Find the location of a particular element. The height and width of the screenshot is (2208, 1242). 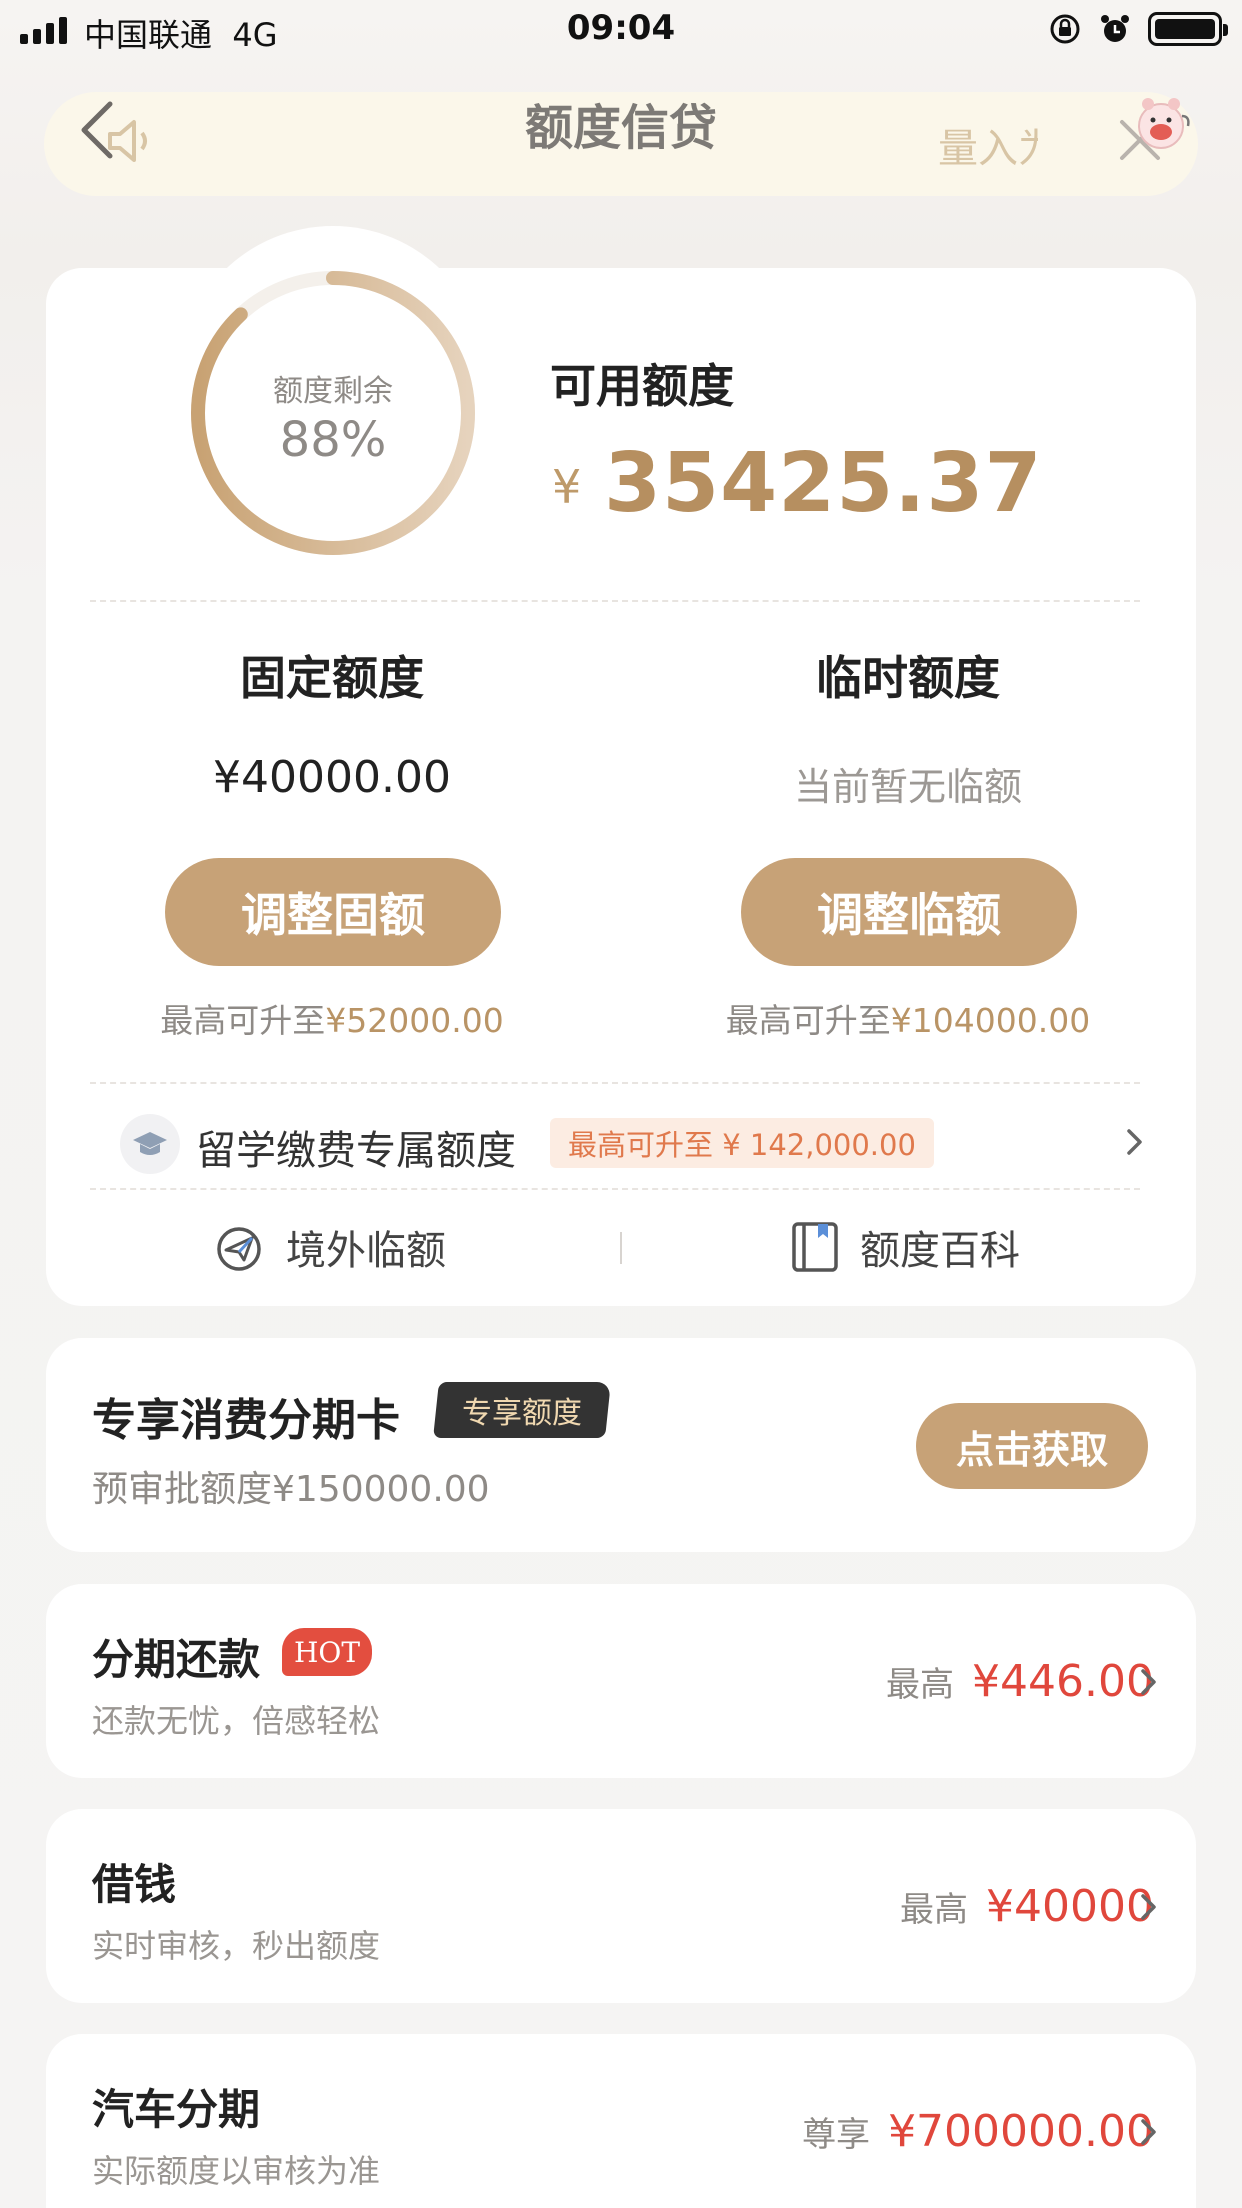

page-title: 额度信贷 is located at coordinates (620, 128).